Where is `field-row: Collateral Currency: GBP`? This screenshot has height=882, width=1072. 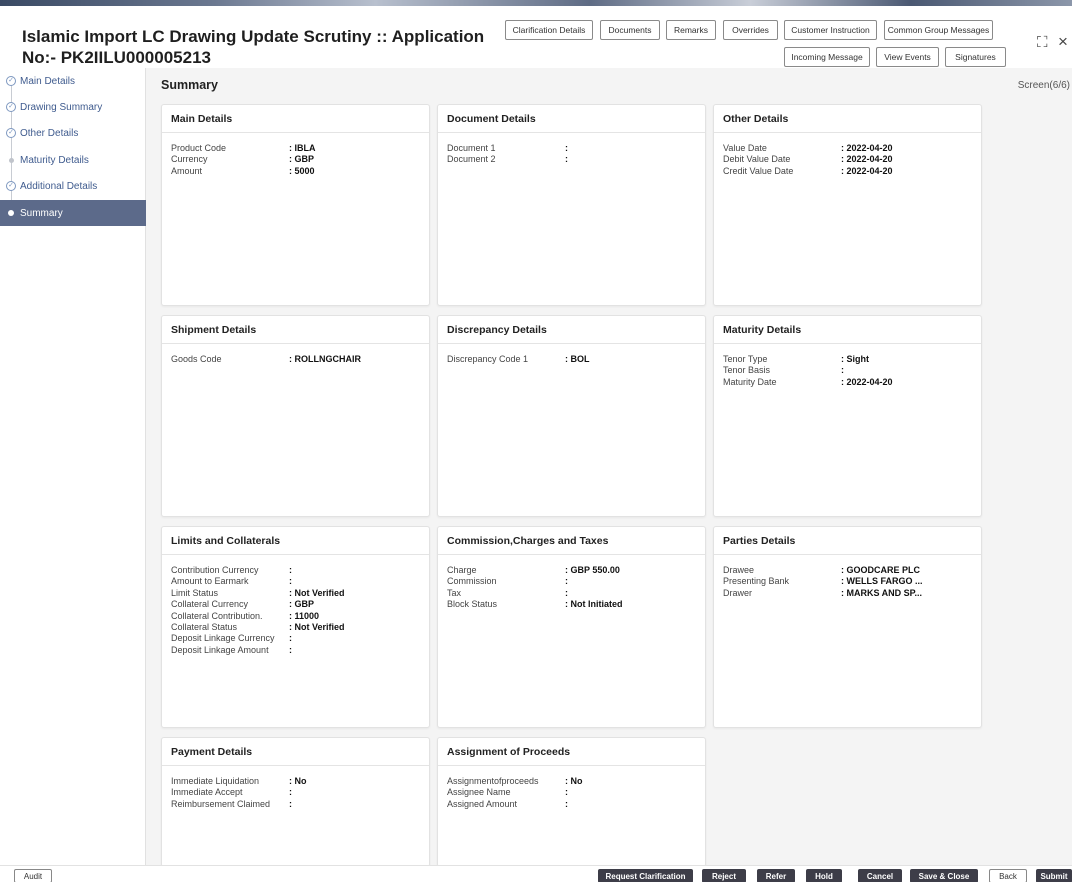
field-row: Collateral Currency: GBP is located at coordinates (300, 604).